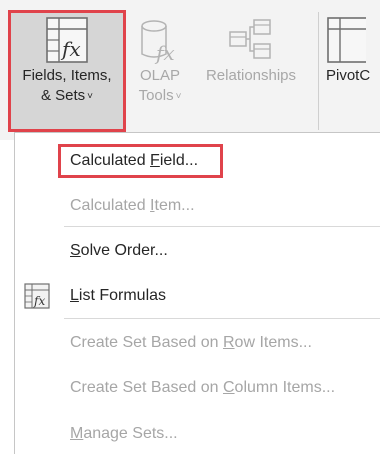  Describe the element at coordinates (344, 37) in the screenshot. I see `pivotchart-icon` at that location.